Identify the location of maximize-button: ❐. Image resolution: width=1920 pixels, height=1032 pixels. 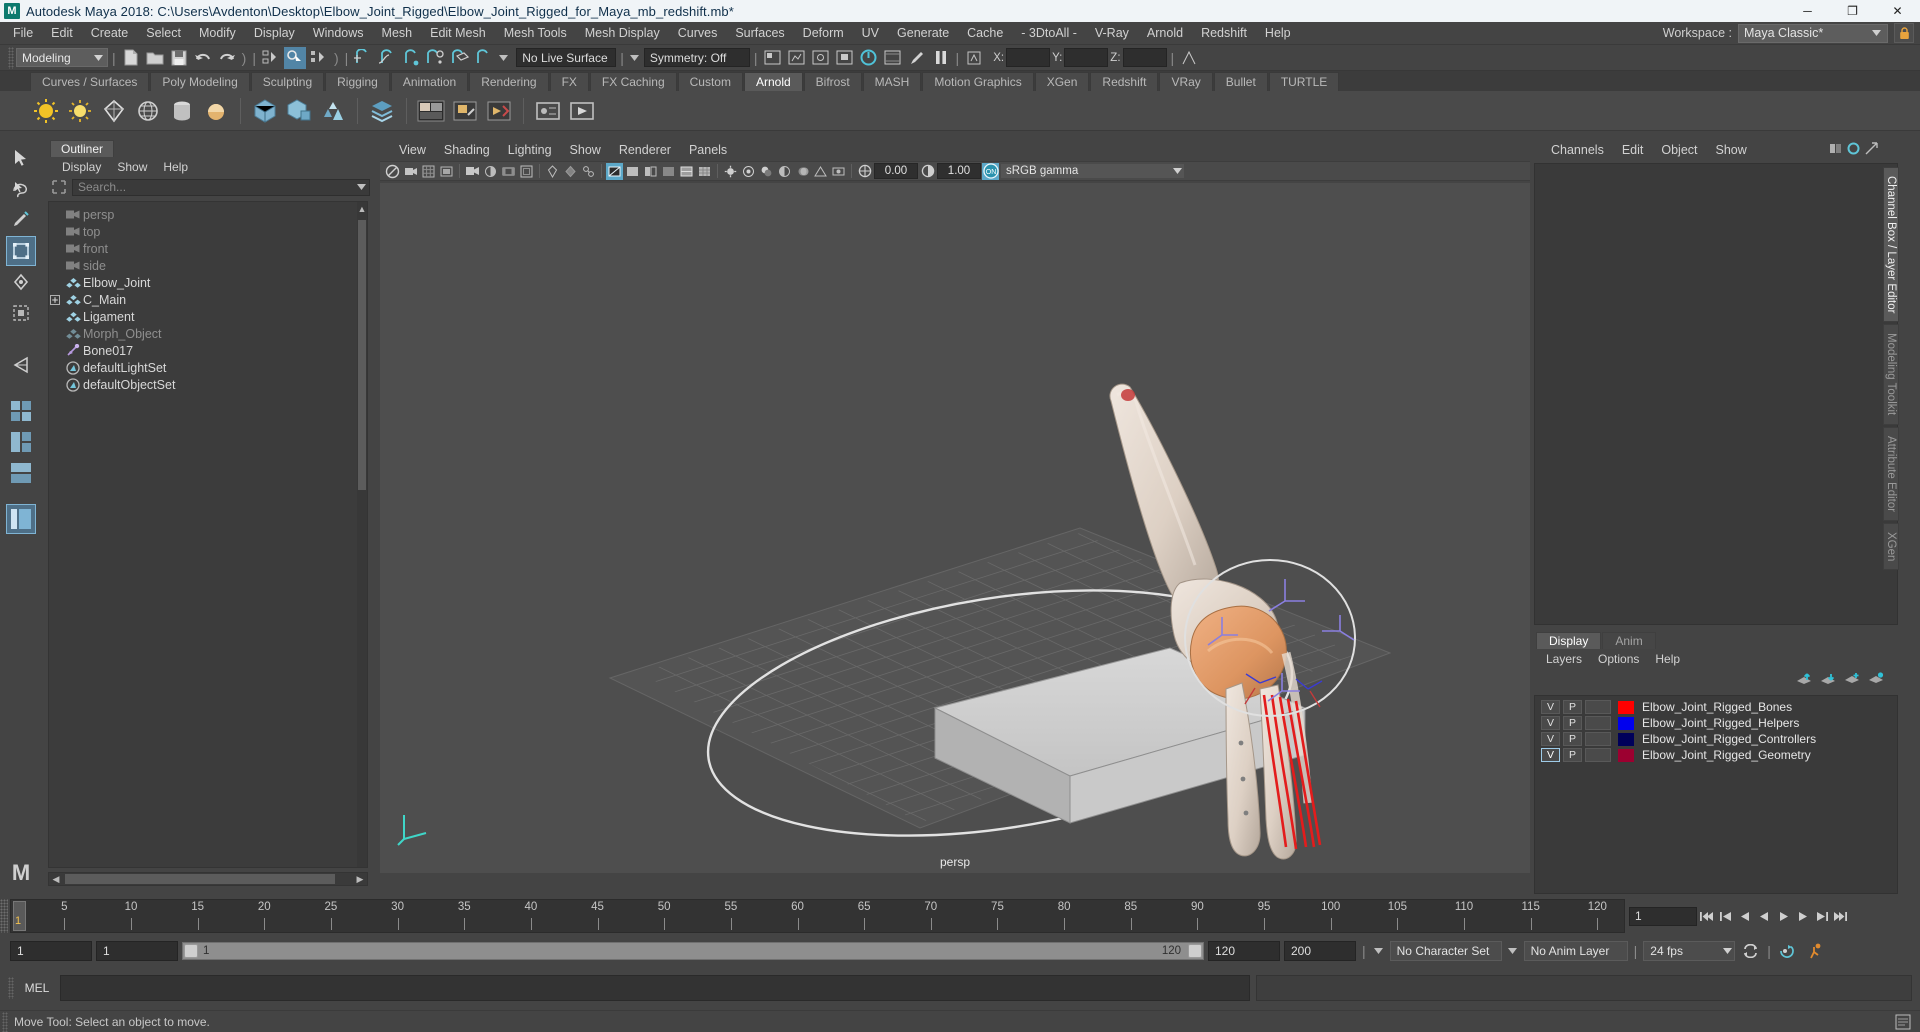
(1852, 11).